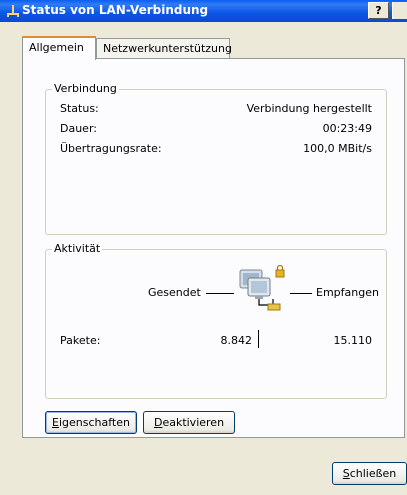  I want to click on close-button: Schließen, so click(369, 473).